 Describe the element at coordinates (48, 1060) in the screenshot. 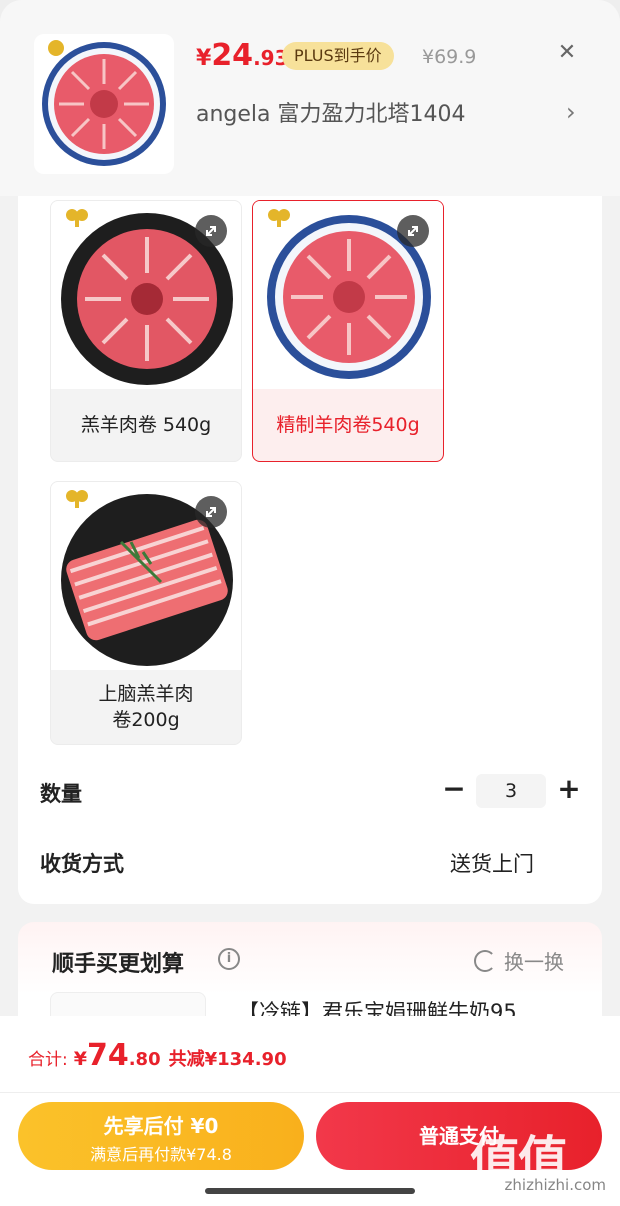

I see `total-label: 合计:` at that location.